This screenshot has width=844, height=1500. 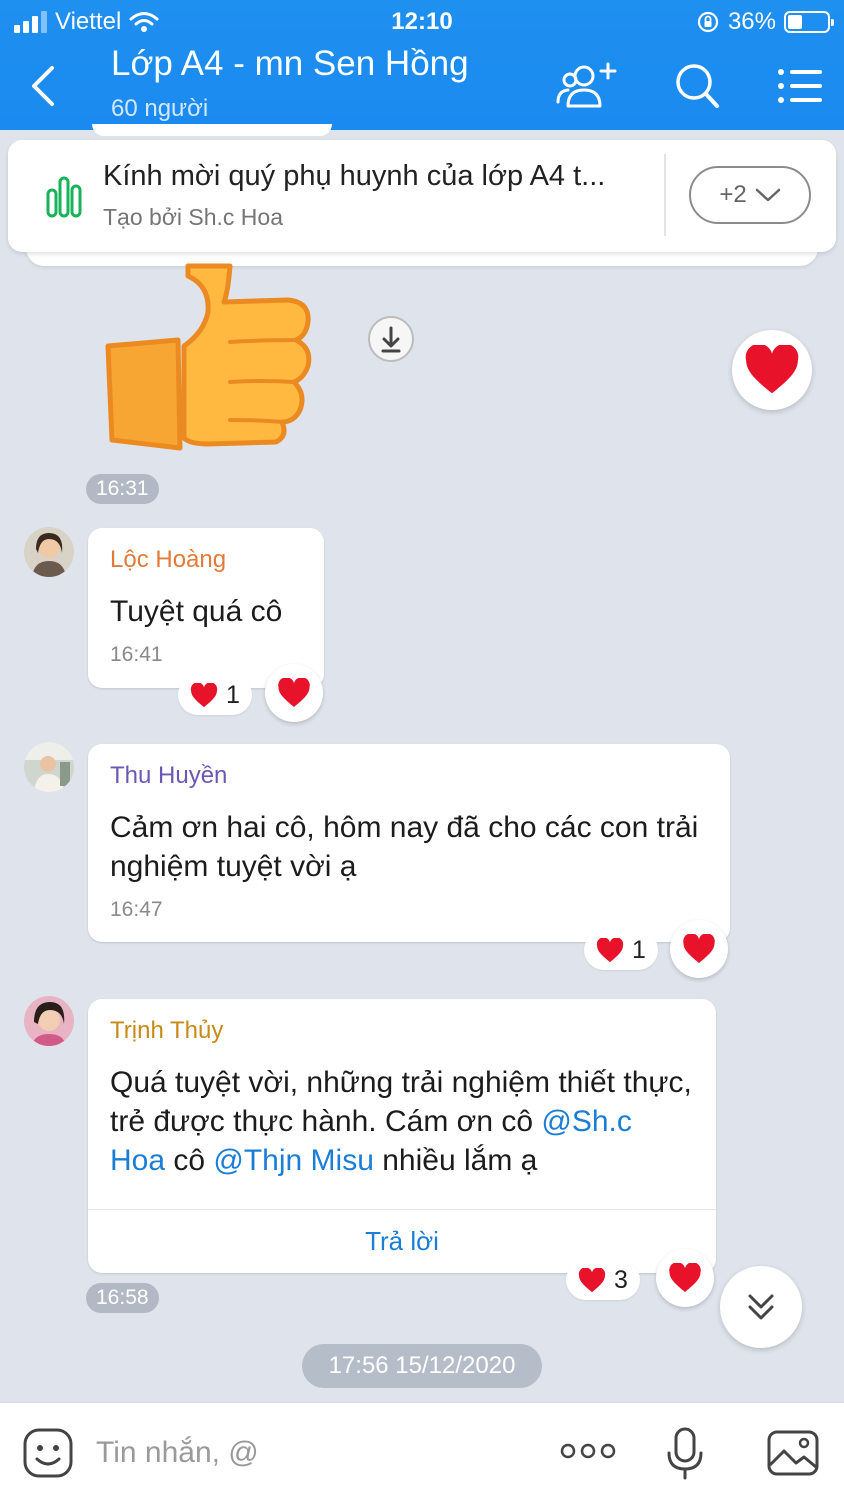 I want to click on more-options-button, so click(x=588, y=1453).